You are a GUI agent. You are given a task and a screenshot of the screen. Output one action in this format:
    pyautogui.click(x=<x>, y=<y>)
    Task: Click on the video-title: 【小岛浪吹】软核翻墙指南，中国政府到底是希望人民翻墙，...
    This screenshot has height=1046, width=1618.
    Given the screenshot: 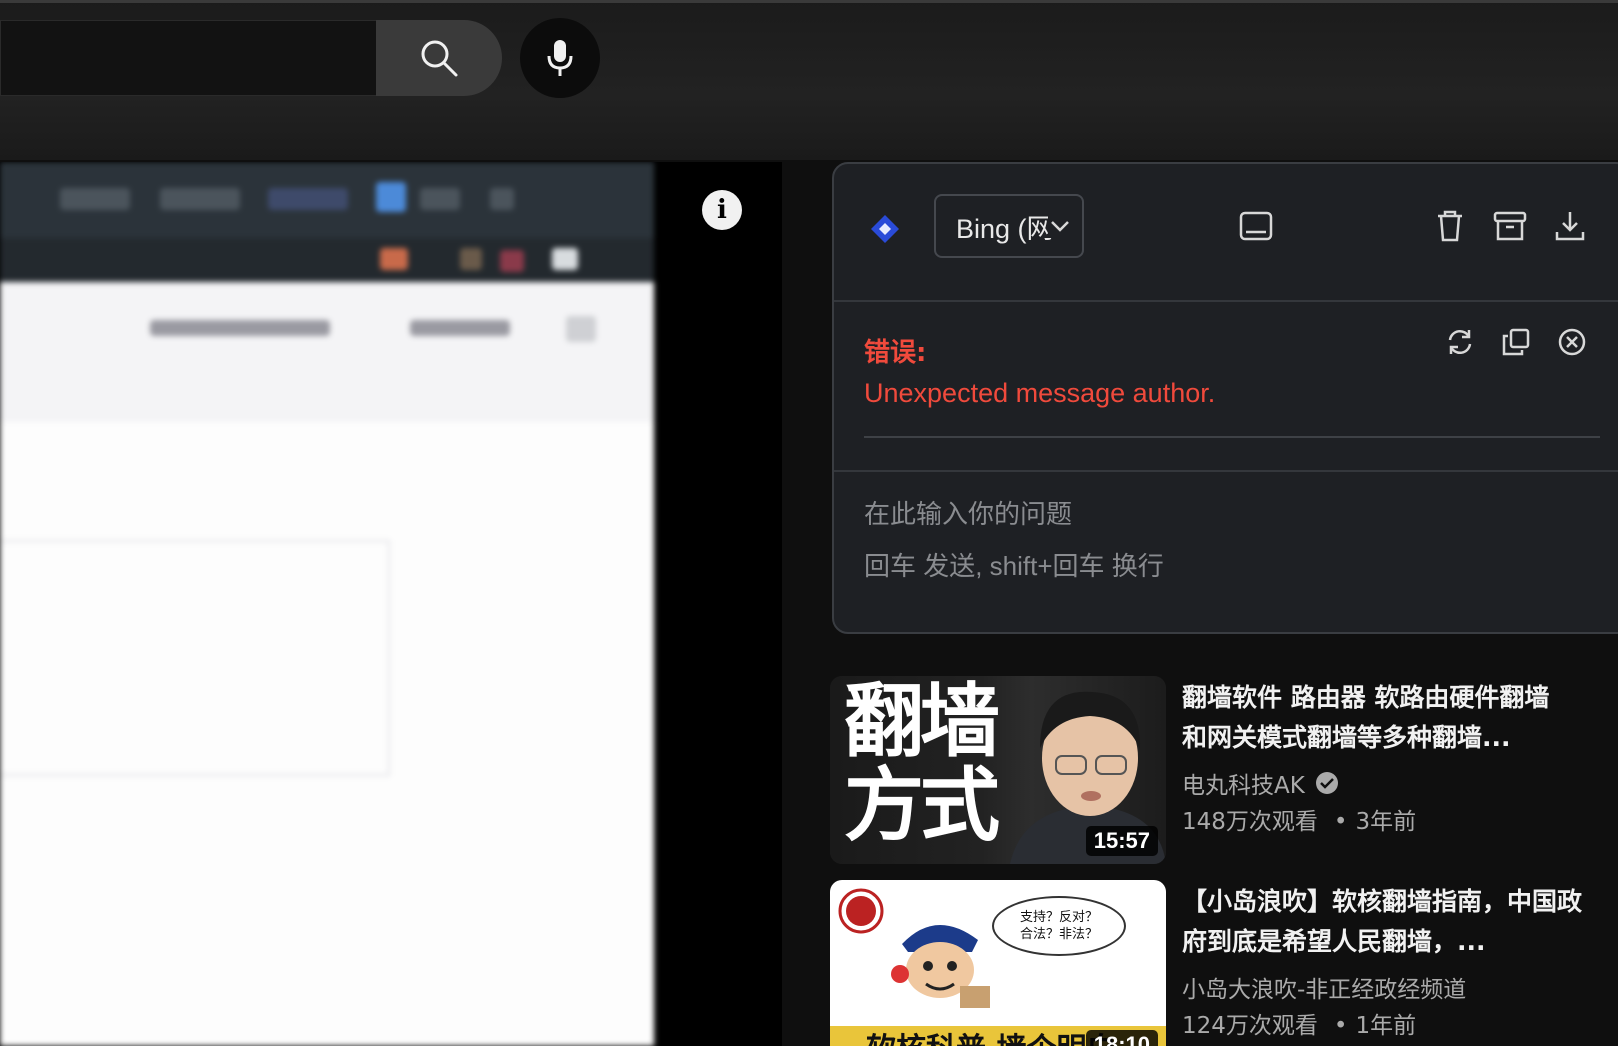 What is the action you would take?
    pyautogui.click(x=1382, y=922)
    